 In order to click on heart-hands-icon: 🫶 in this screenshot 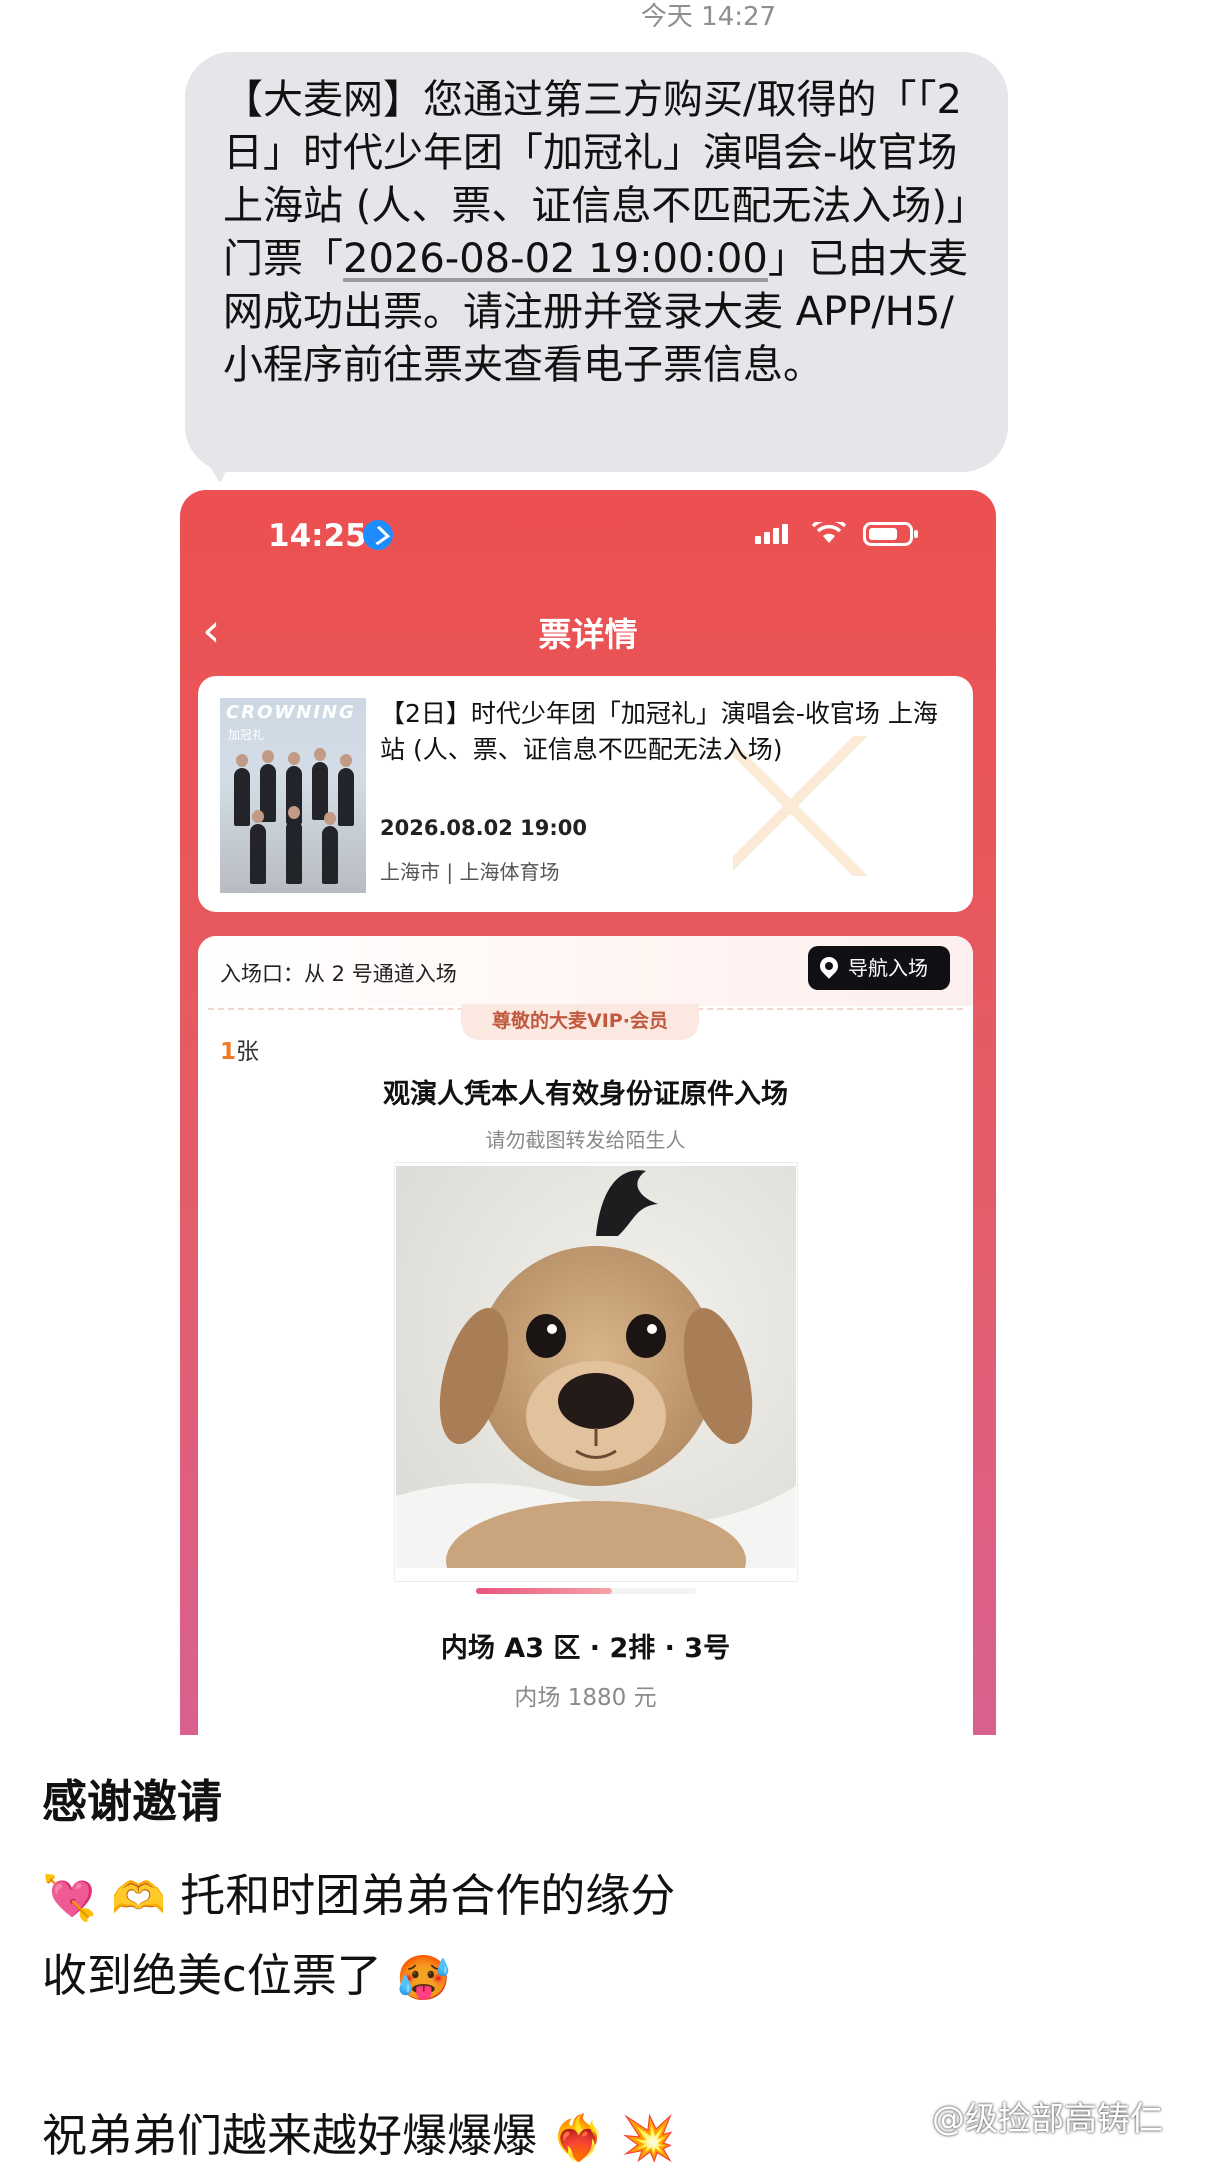, I will do `click(138, 1898)`.